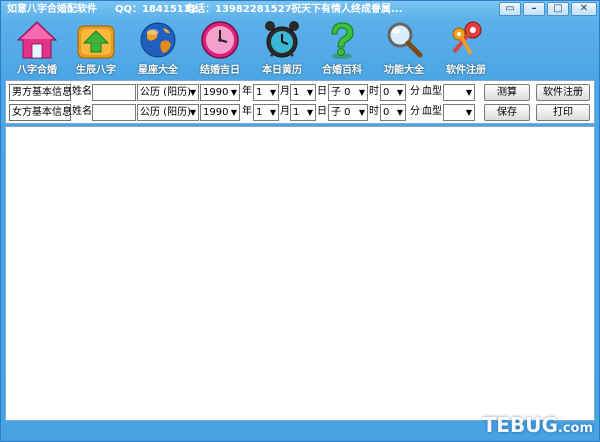 The height and width of the screenshot is (442, 600). I want to click on female-name-input, so click(114, 112).